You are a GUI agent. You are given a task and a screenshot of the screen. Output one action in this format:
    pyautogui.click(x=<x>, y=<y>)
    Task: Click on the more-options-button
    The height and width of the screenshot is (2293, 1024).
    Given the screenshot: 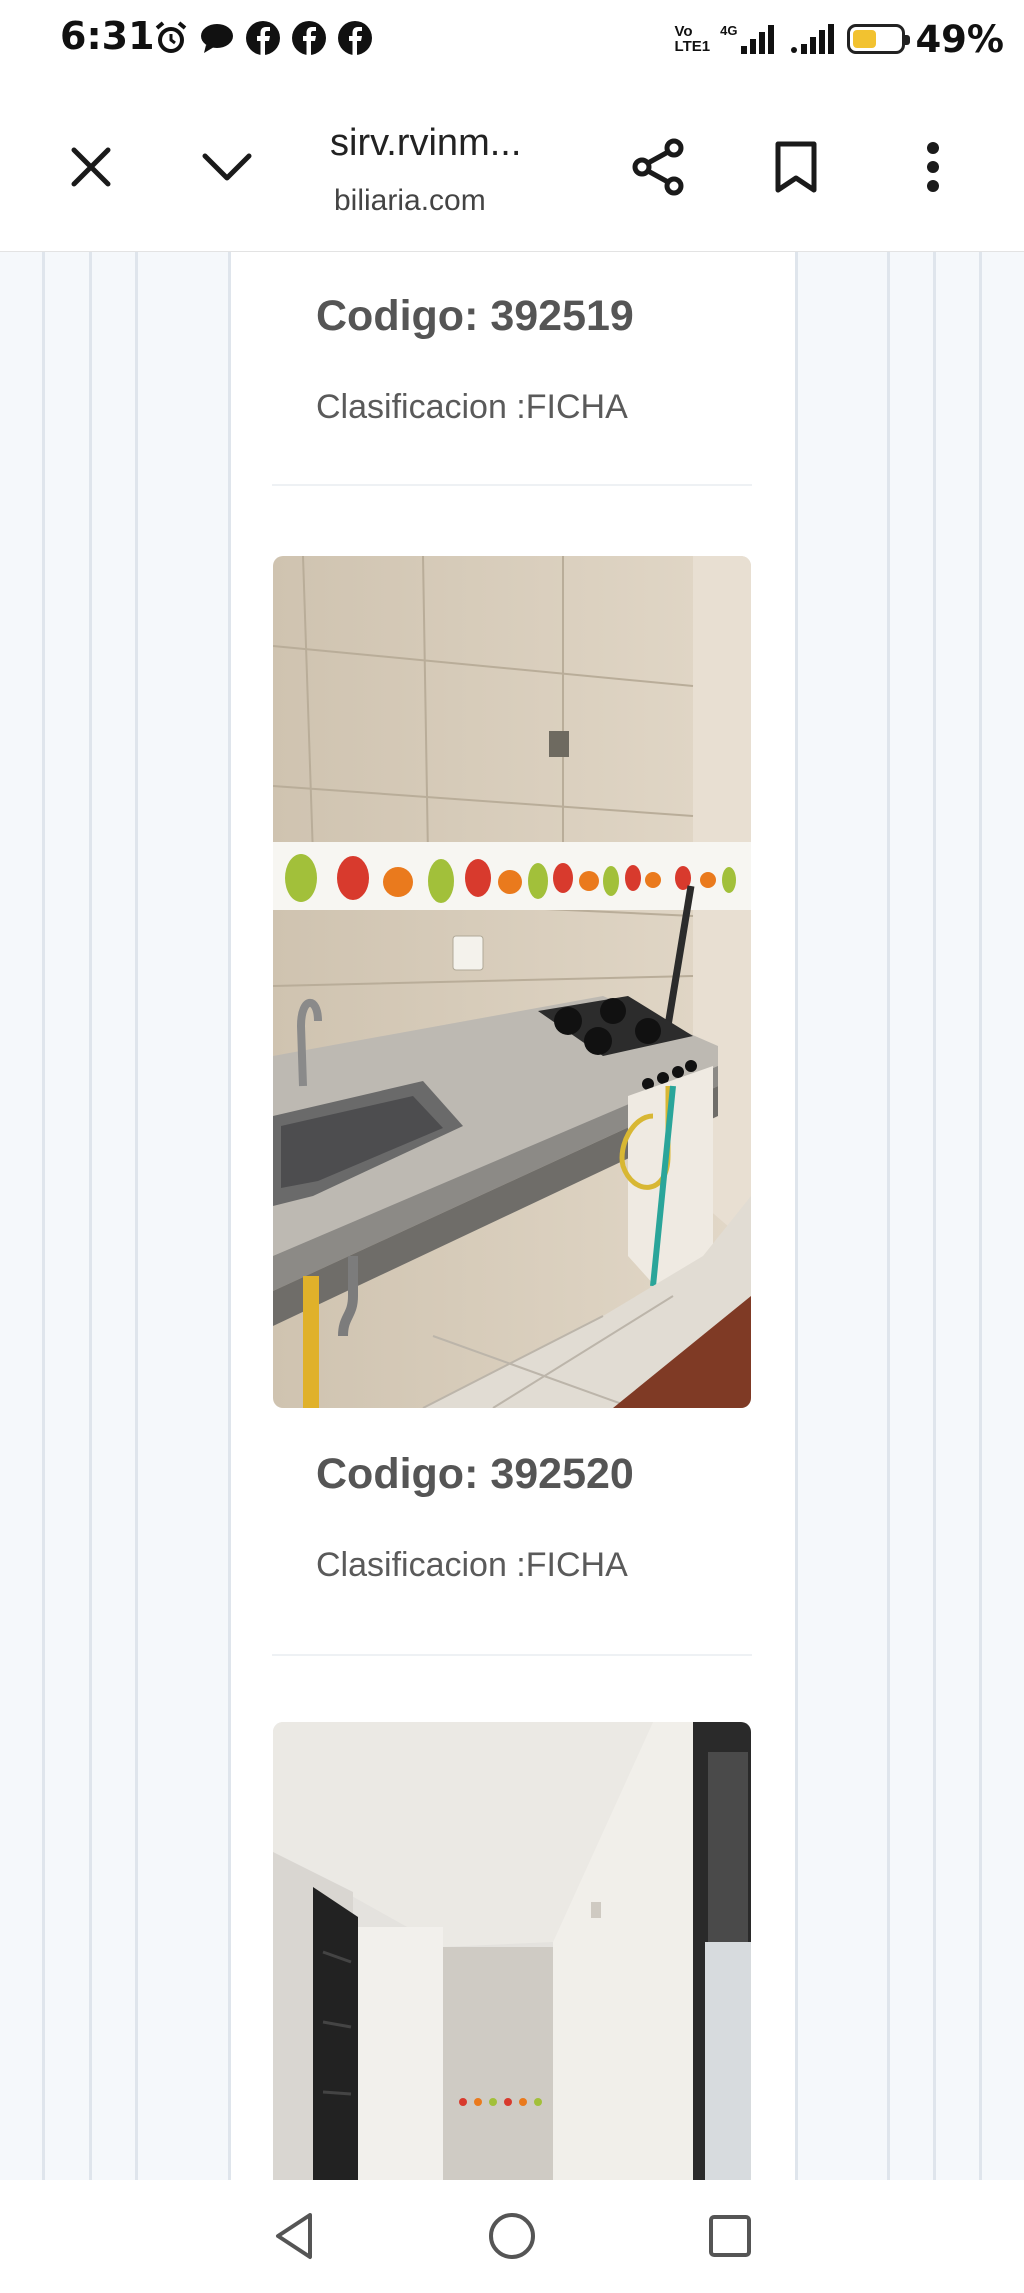 What is the action you would take?
    pyautogui.click(x=933, y=167)
    